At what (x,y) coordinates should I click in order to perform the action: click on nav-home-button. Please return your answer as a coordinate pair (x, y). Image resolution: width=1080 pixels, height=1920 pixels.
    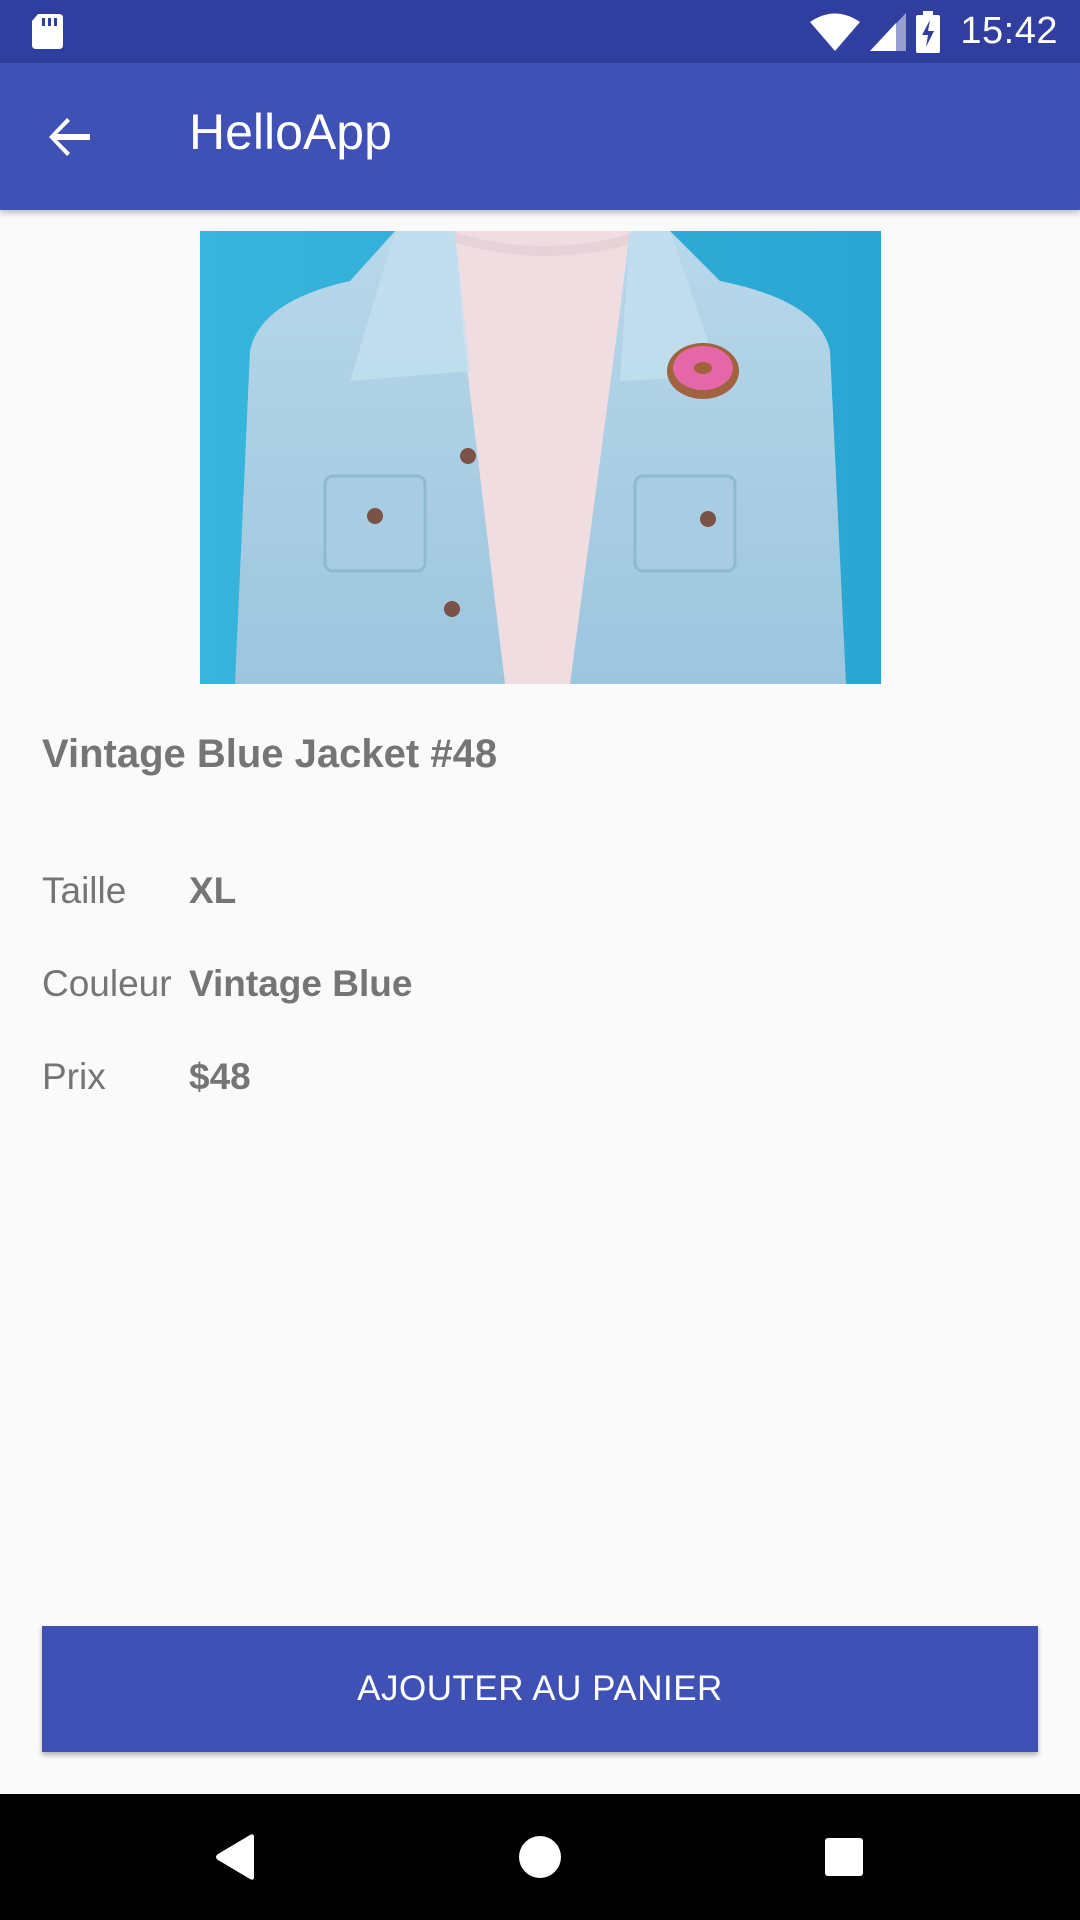
    Looking at the image, I should click on (540, 1857).